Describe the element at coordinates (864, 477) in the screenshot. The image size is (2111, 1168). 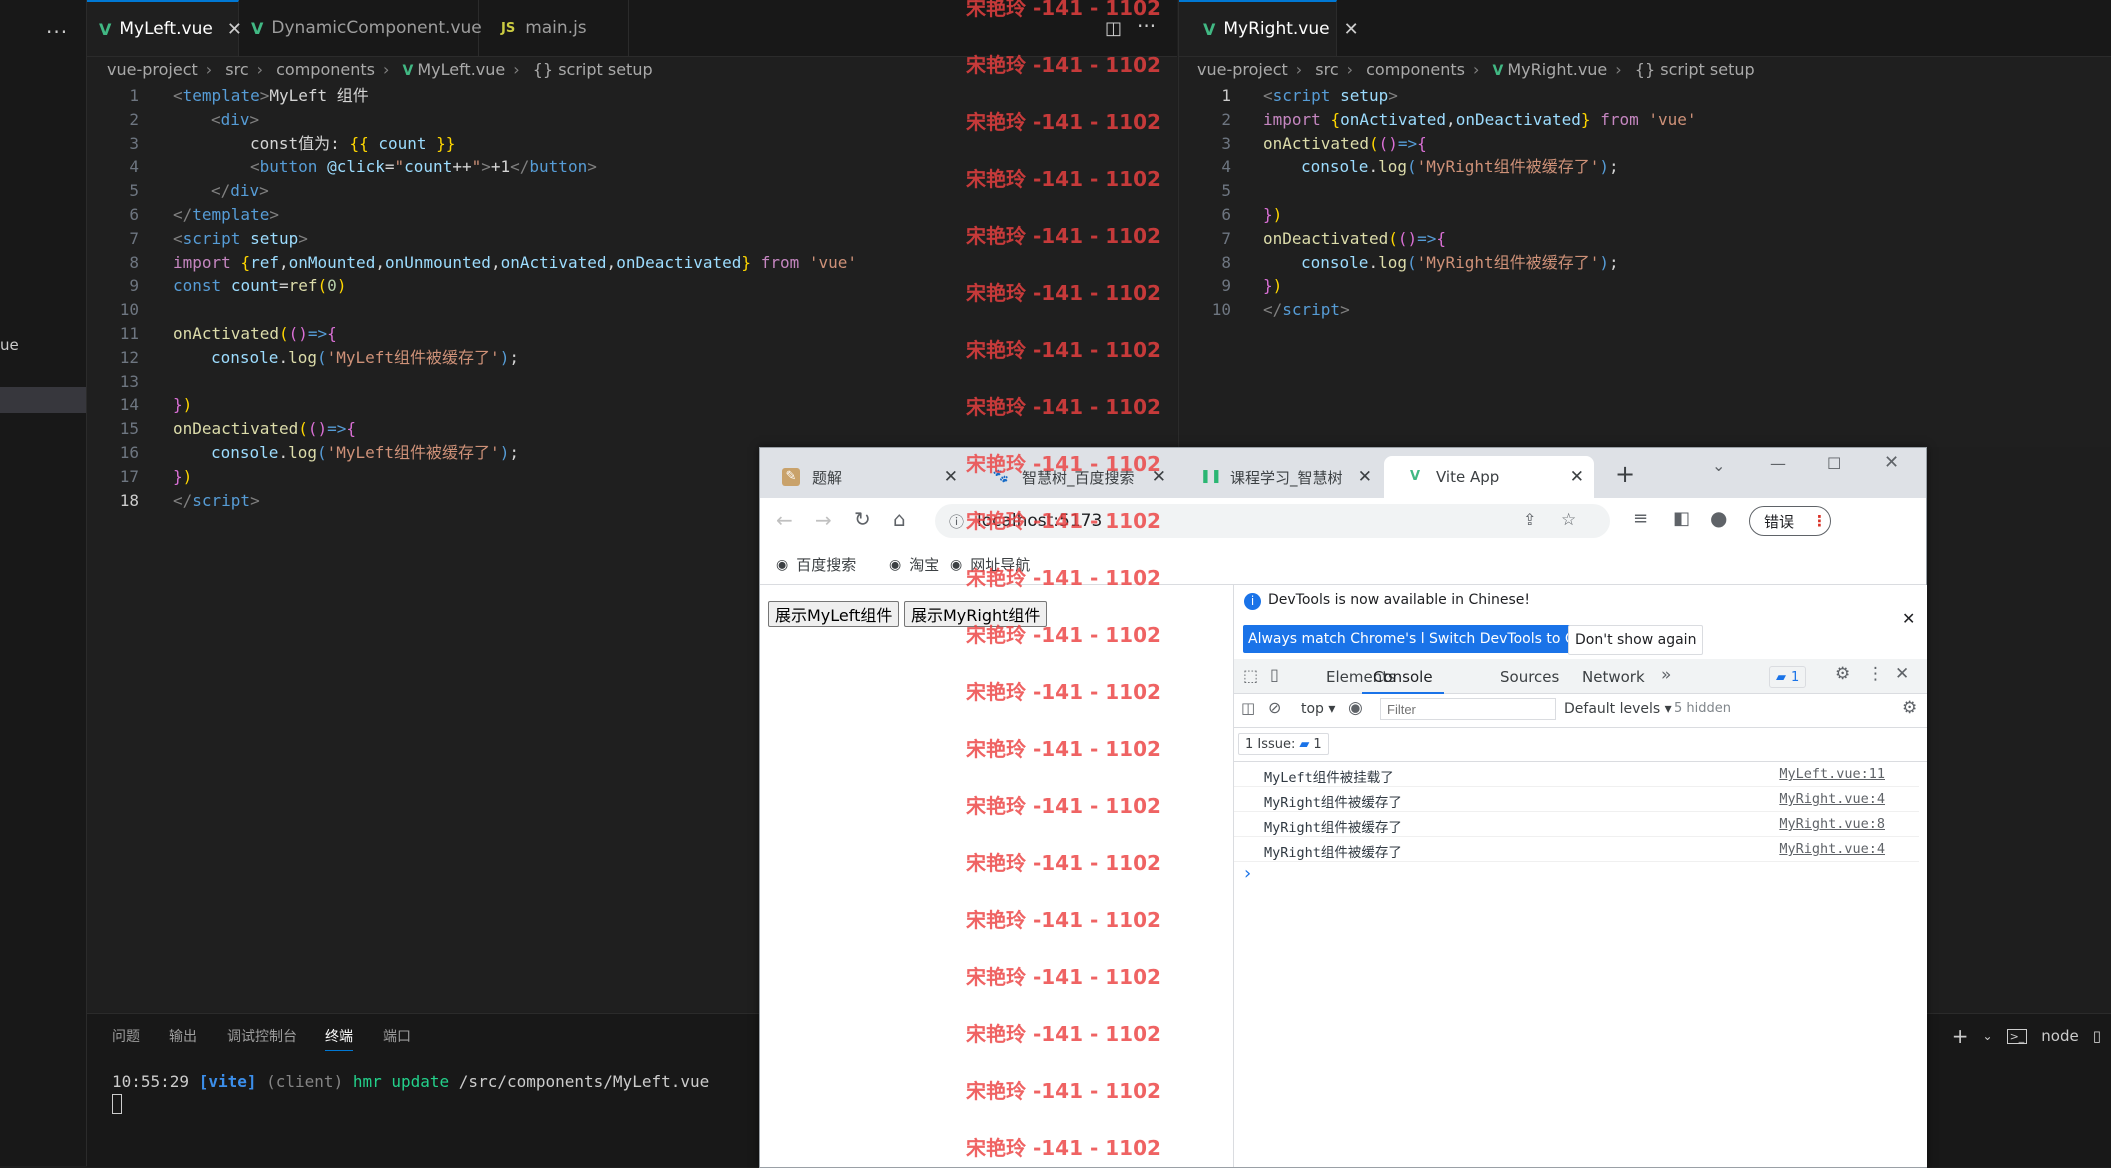
I see `browser-tab: ✎ 题解 ✕` at that location.